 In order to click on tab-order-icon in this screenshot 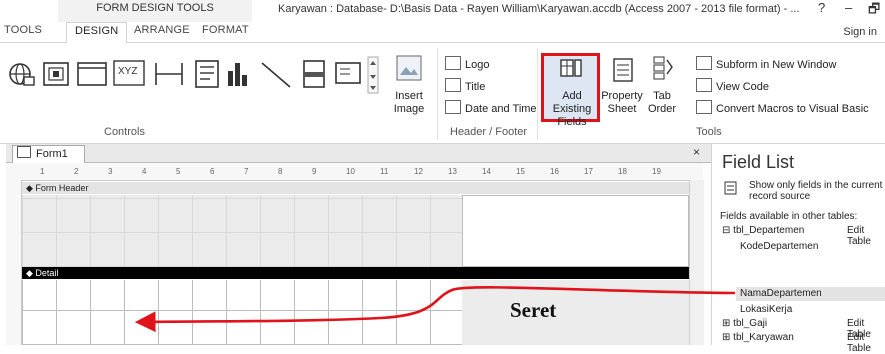, I will do `click(663, 68)`.